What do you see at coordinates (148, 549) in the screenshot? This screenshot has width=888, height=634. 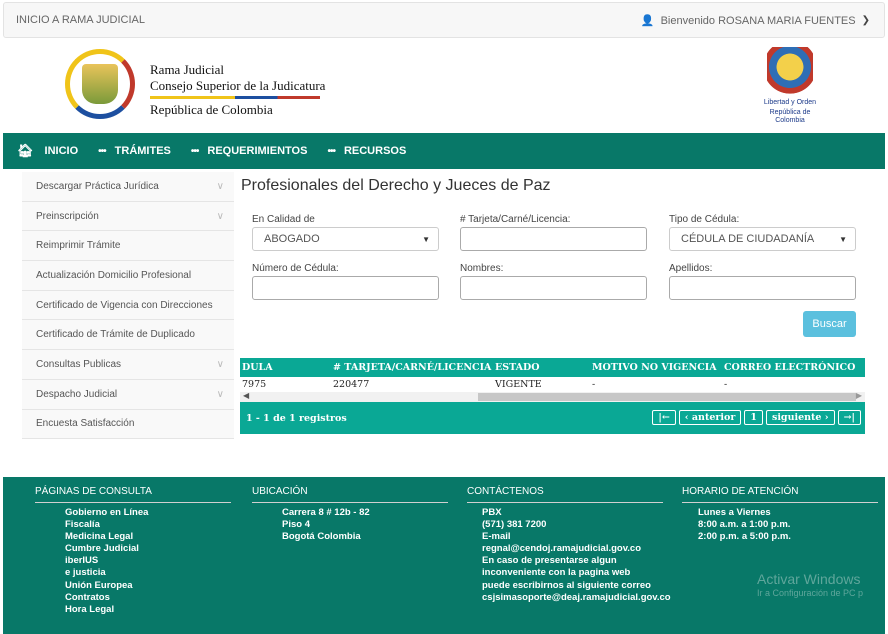 I see `footer-link: Cumbre Judicial` at bounding box center [148, 549].